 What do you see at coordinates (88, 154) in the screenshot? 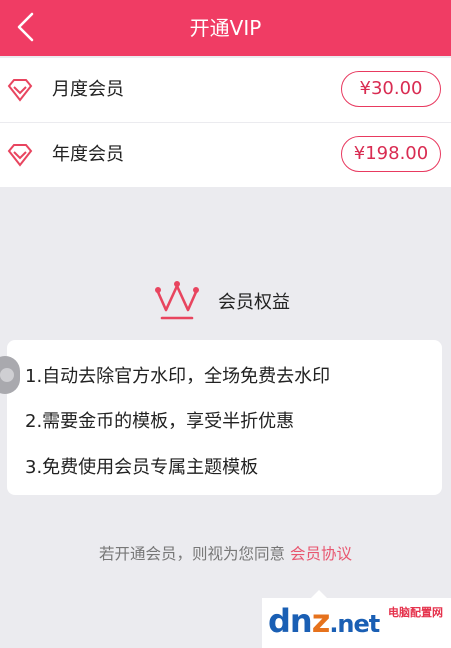
I see `plan-name: 年度会员` at bounding box center [88, 154].